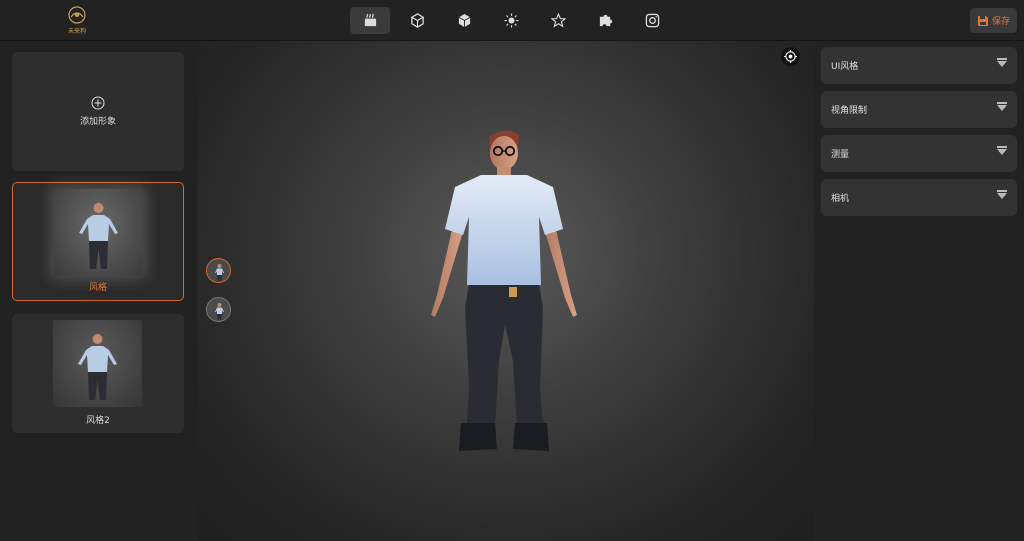 This screenshot has height=541, width=1024. I want to click on cube-icon, so click(464, 20).